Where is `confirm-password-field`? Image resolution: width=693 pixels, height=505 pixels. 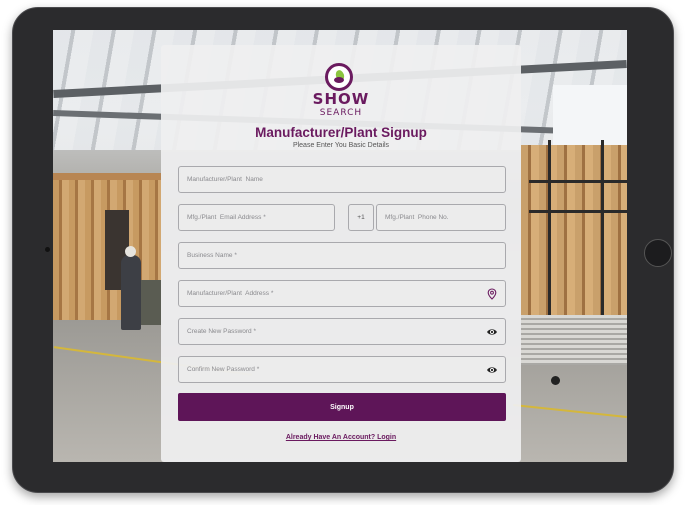 confirm-password-field is located at coordinates (342, 369).